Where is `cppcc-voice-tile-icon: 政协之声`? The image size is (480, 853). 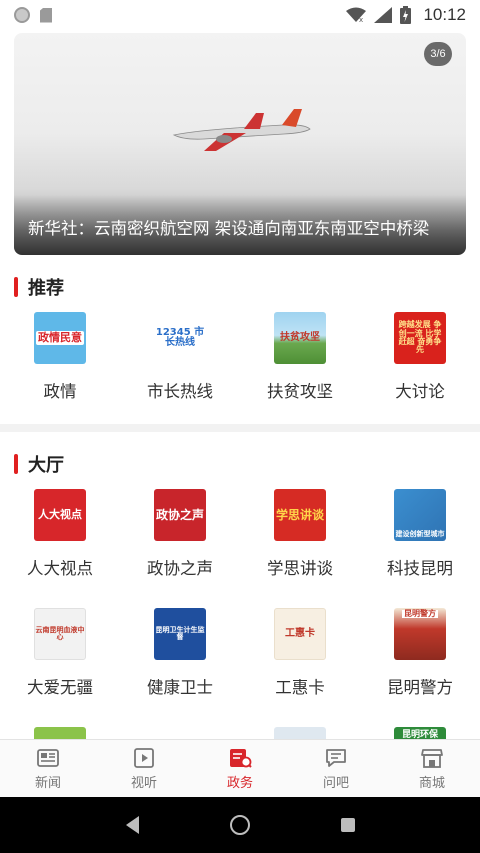
cppcc-voice-tile-icon: 政协之声 is located at coordinates (180, 515).